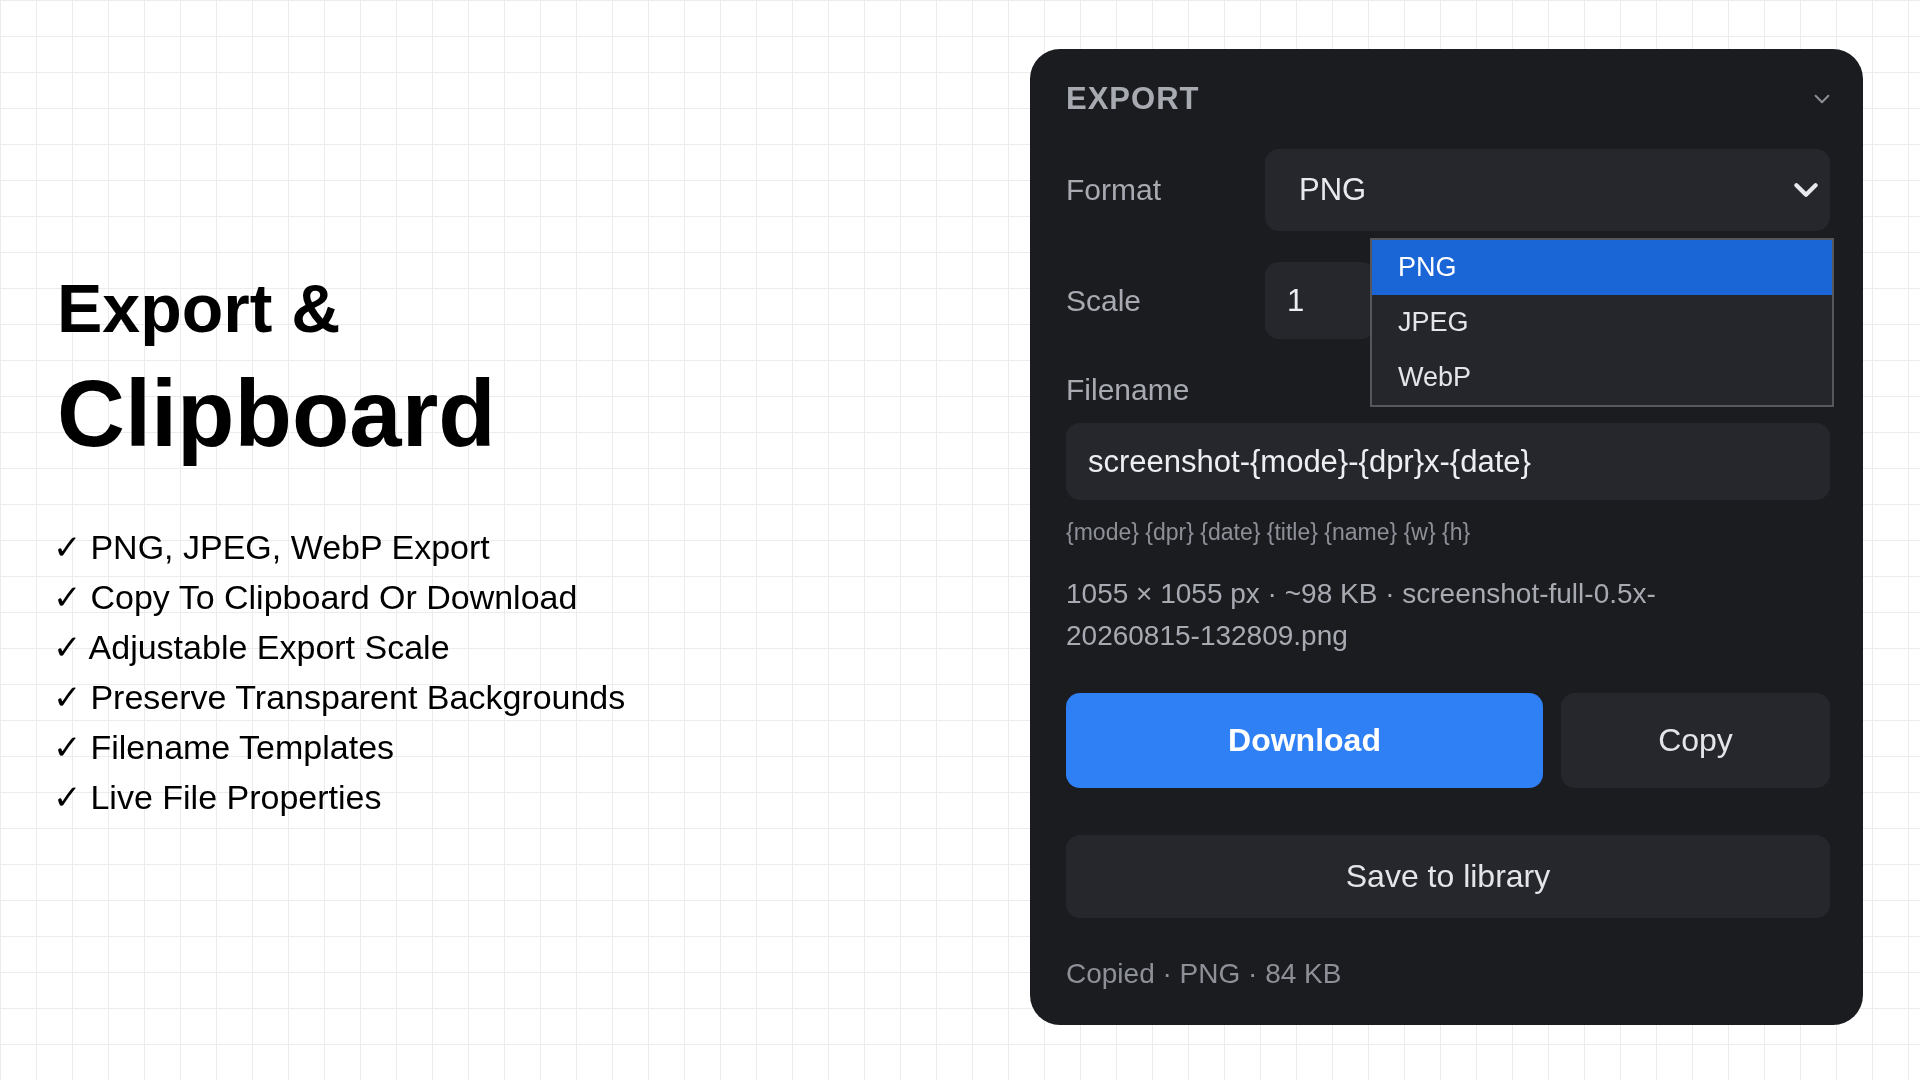  What do you see at coordinates (224, 748) in the screenshot?
I see `feature-item: ✓ Filename Templates` at bounding box center [224, 748].